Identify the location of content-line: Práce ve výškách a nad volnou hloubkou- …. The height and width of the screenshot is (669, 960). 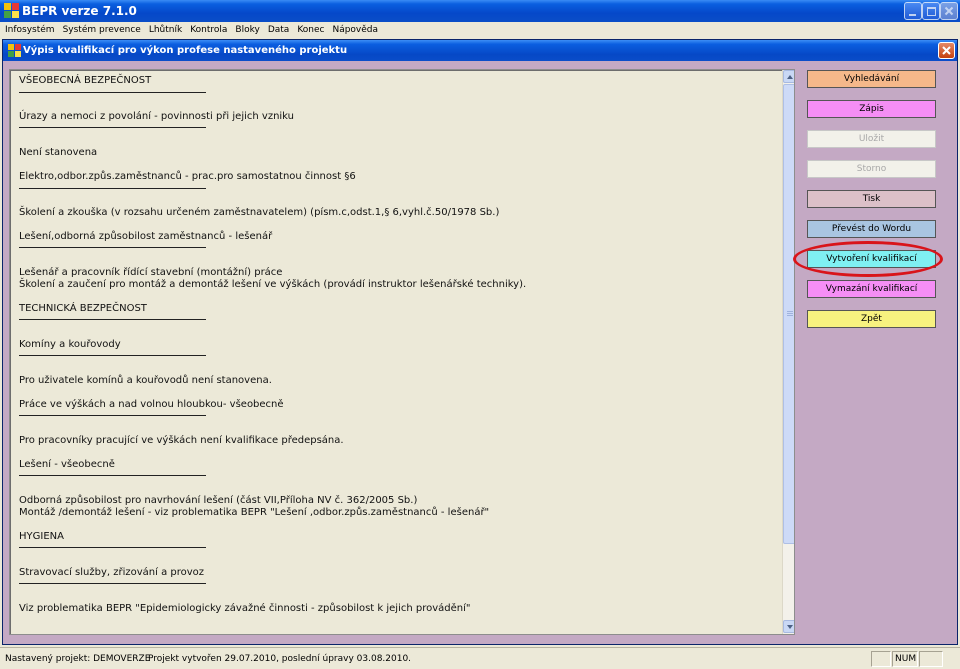
(151, 404).